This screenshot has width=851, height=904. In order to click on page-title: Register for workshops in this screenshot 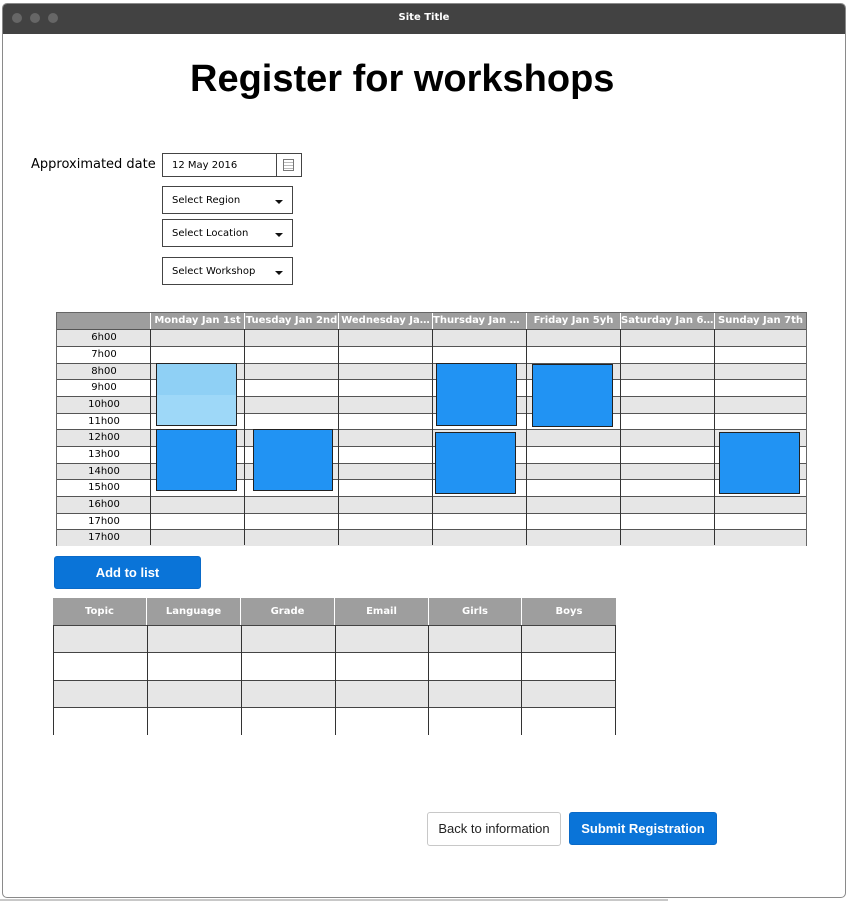, I will do `click(402, 79)`.